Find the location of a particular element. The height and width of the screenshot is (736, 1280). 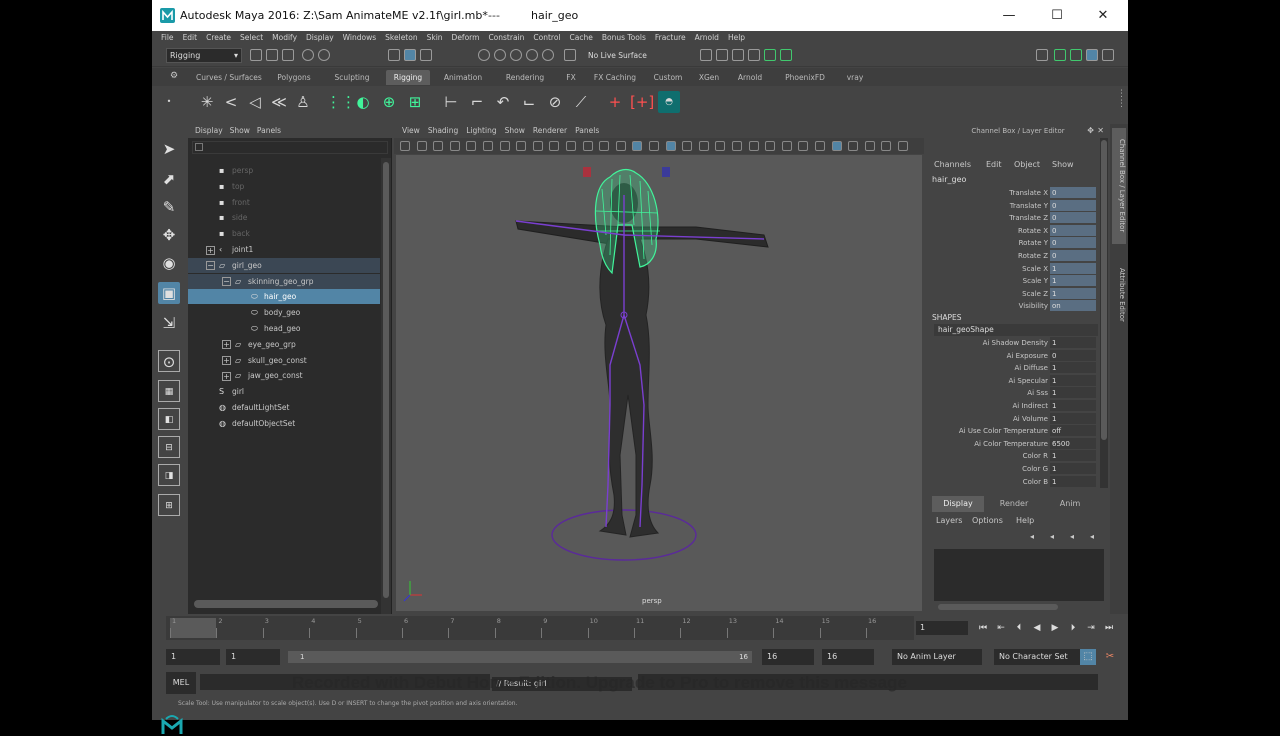

workspace-icon is located at coordinates (1042, 55).